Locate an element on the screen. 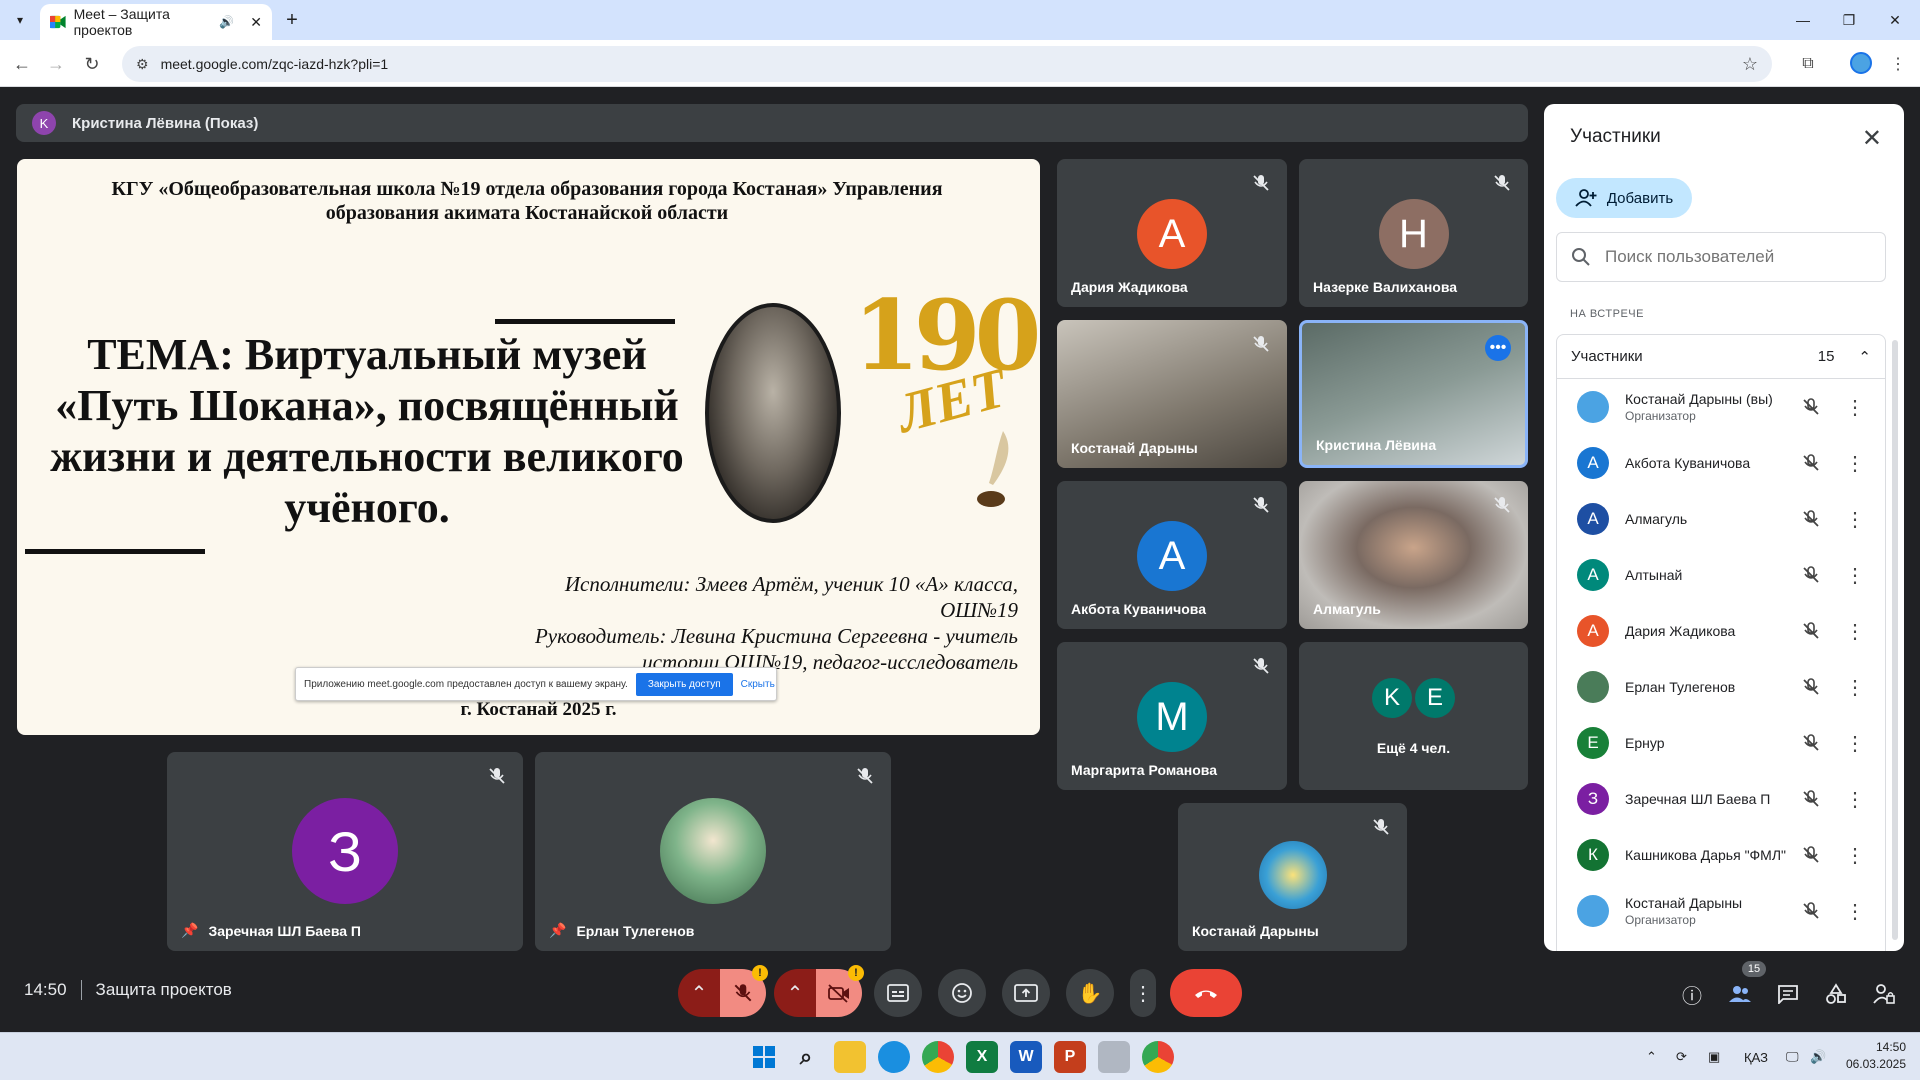 The height and width of the screenshot is (1080, 1920). participant-tile: А Акбота Куваничова is located at coordinates (1172, 555).